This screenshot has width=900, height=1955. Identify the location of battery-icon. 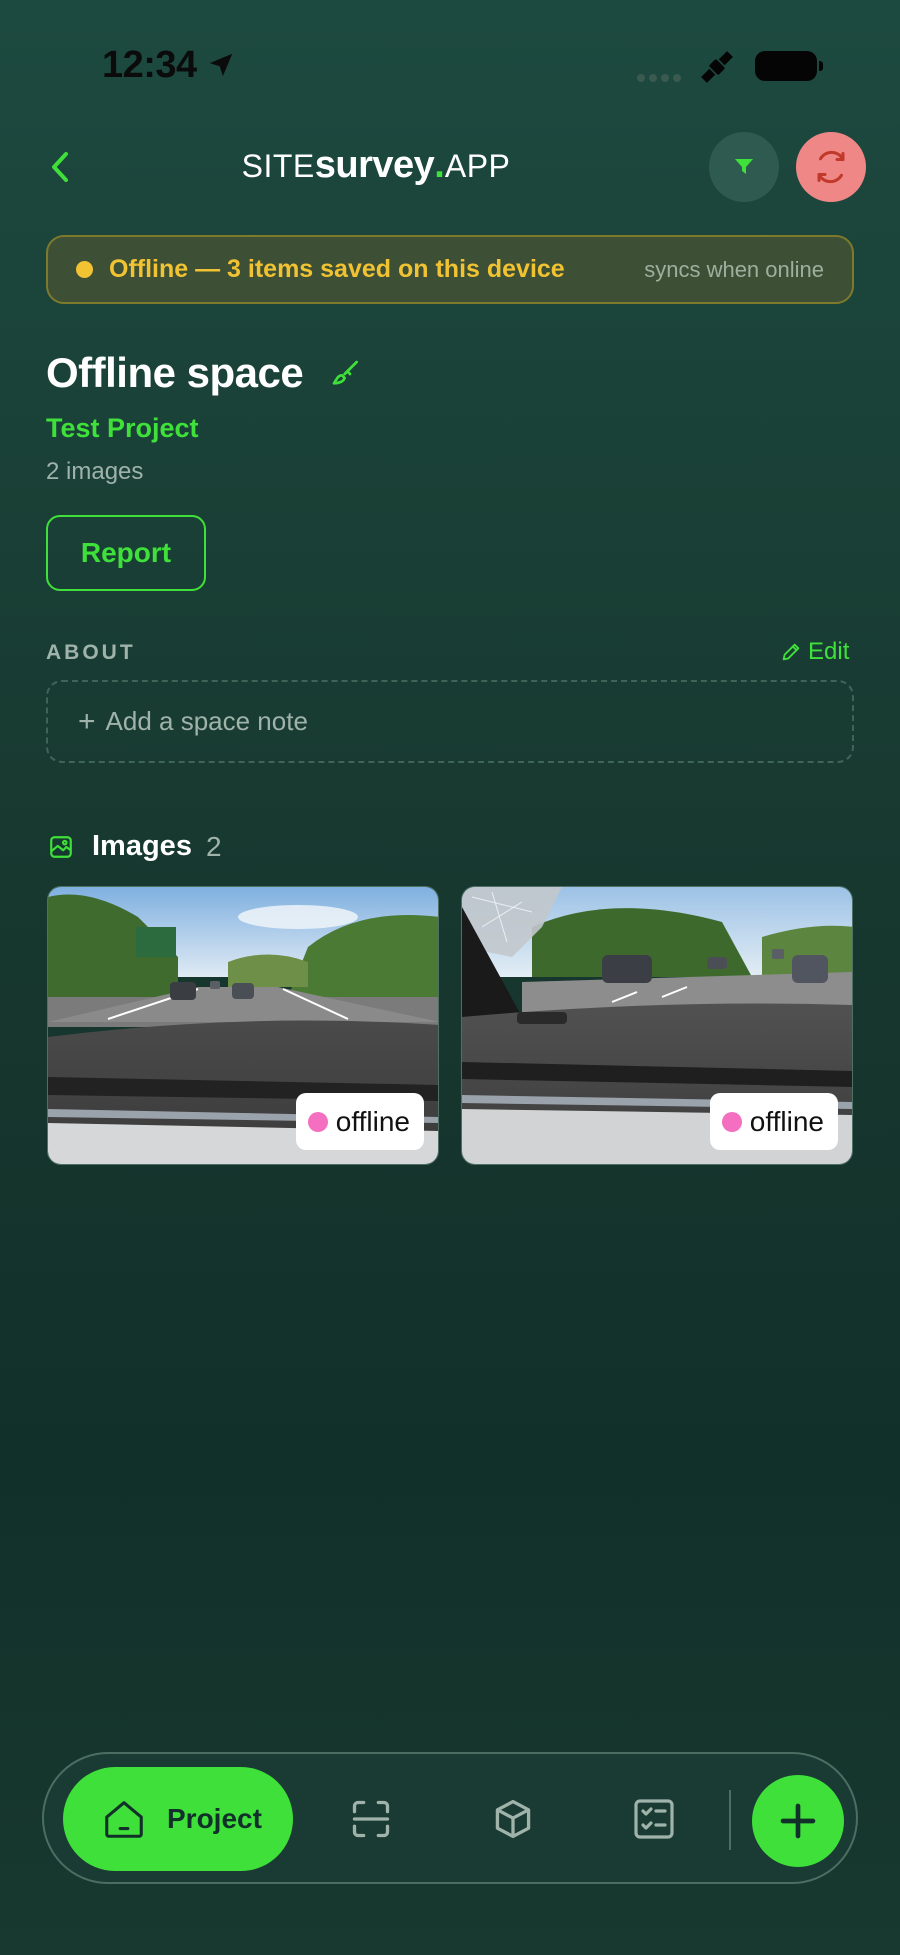
(789, 66).